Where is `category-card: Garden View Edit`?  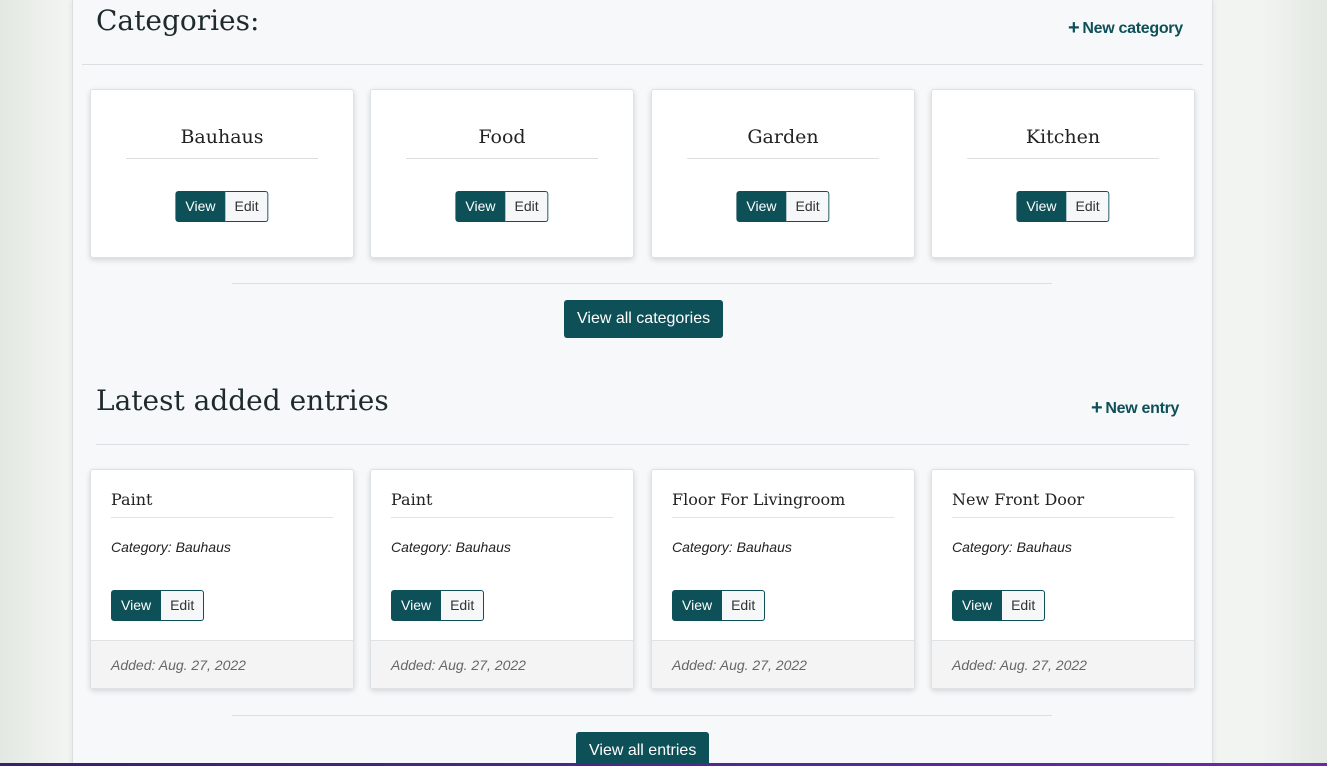 category-card: Garden View Edit is located at coordinates (783, 173).